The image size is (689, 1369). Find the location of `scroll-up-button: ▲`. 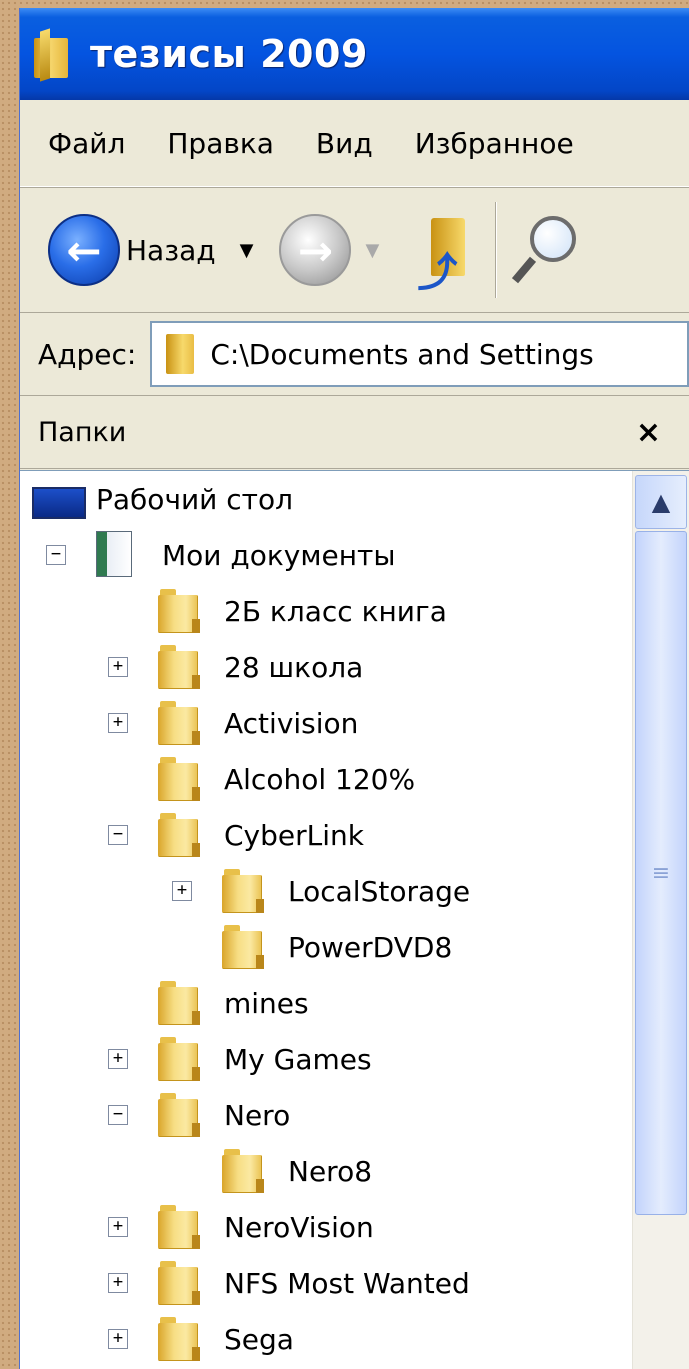

scroll-up-button: ▲ is located at coordinates (661, 502).